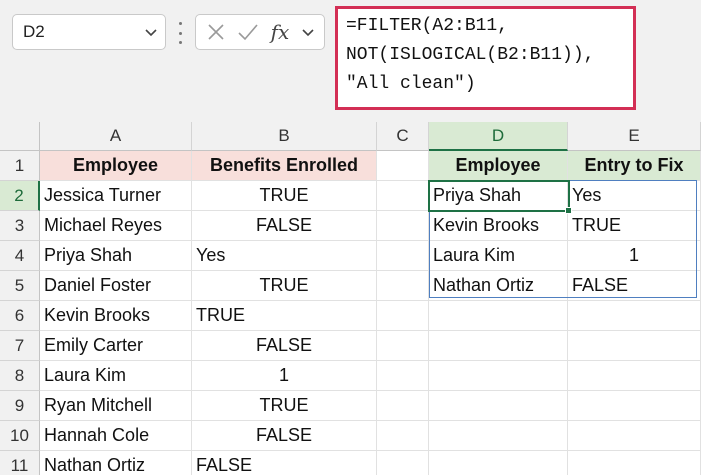 This screenshot has height=475, width=701. I want to click on row-header: 10, so click(20, 436).